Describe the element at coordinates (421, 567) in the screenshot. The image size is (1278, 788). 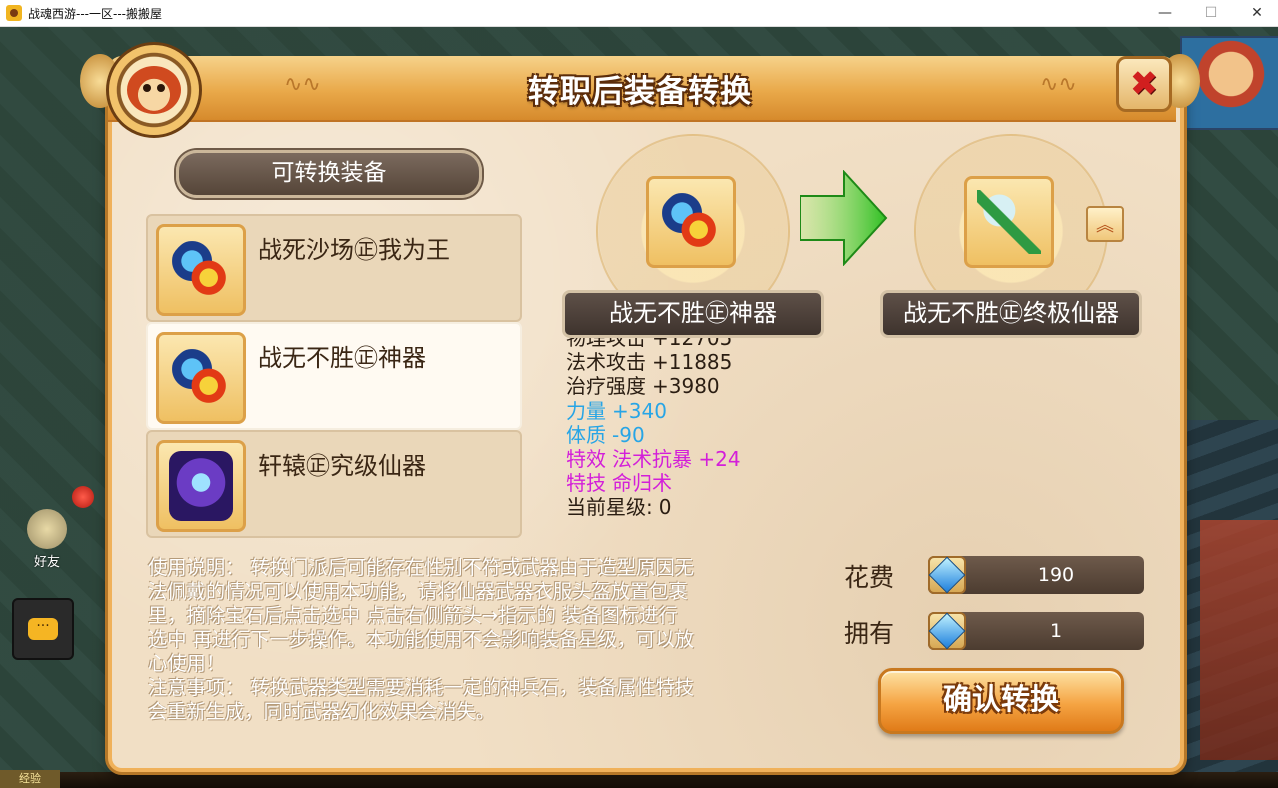
I see `instruction-line: 使用说明： 转换门派后可能存在性别不符或武器由于造型原因无` at that location.